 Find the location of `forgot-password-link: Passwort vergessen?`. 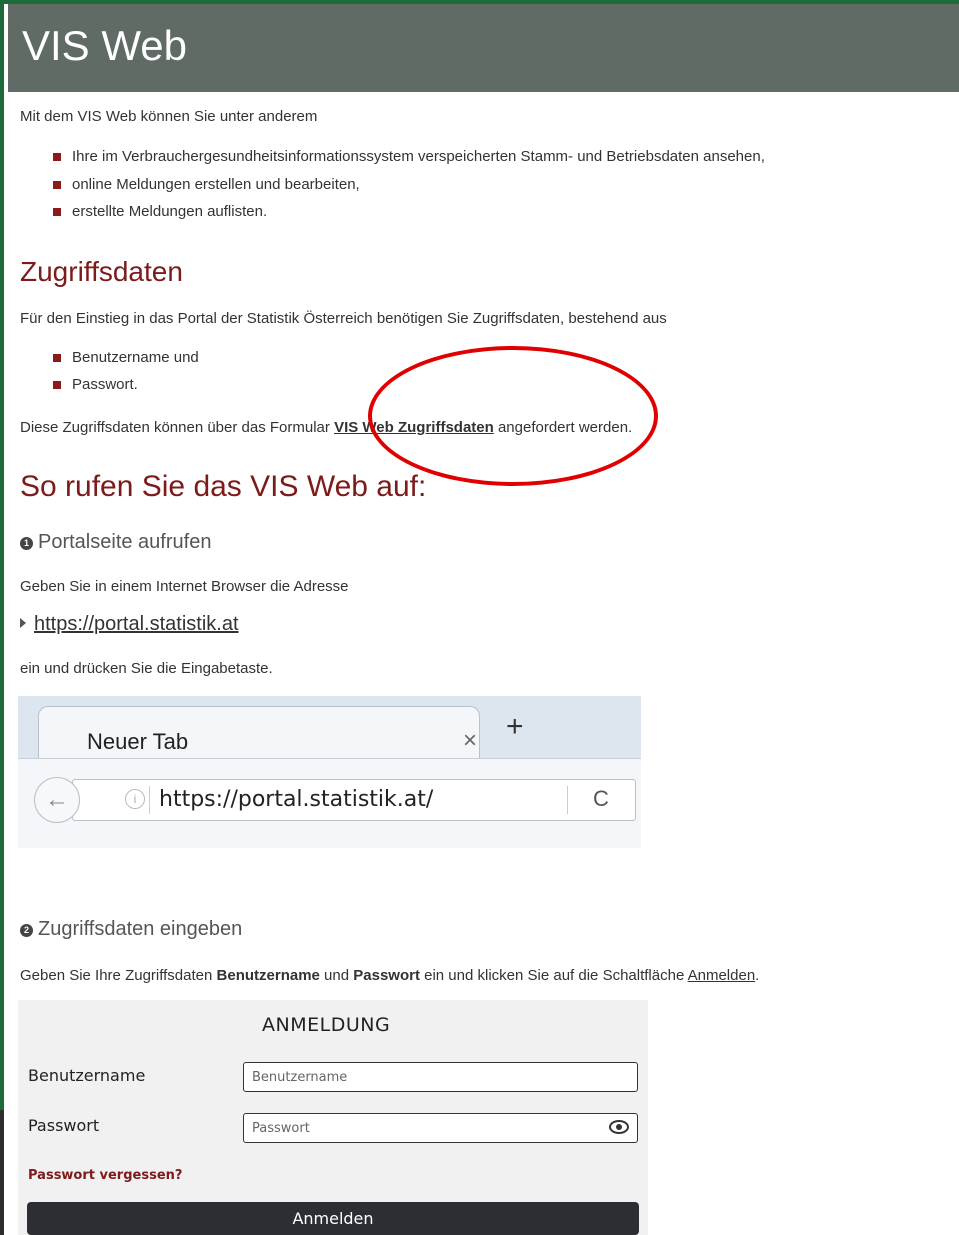

forgot-password-link: Passwort vergessen? is located at coordinates (105, 1175).